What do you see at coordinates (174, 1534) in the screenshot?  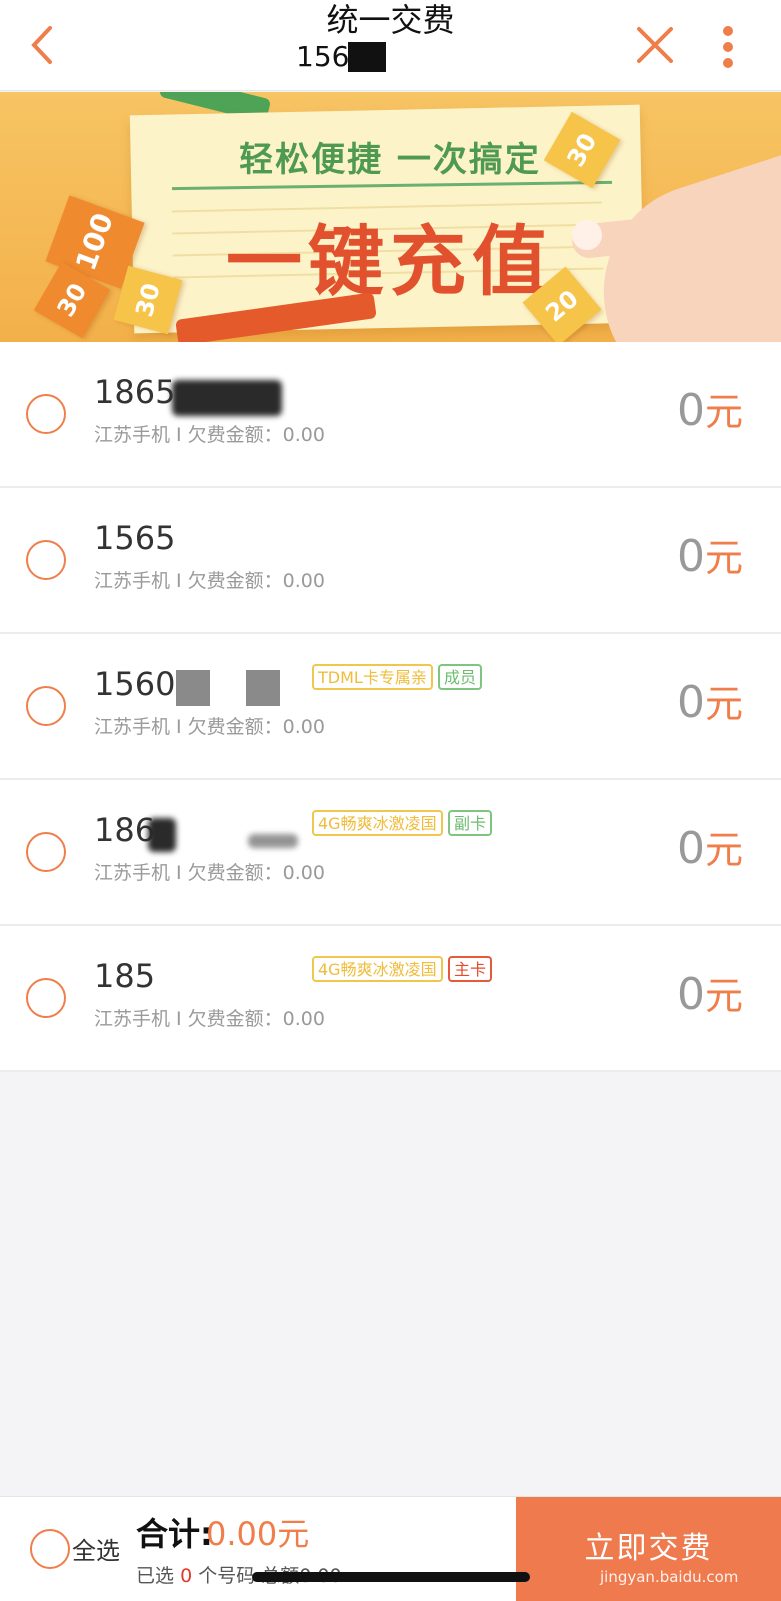 I see `total-label: 合计:` at bounding box center [174, 1534].